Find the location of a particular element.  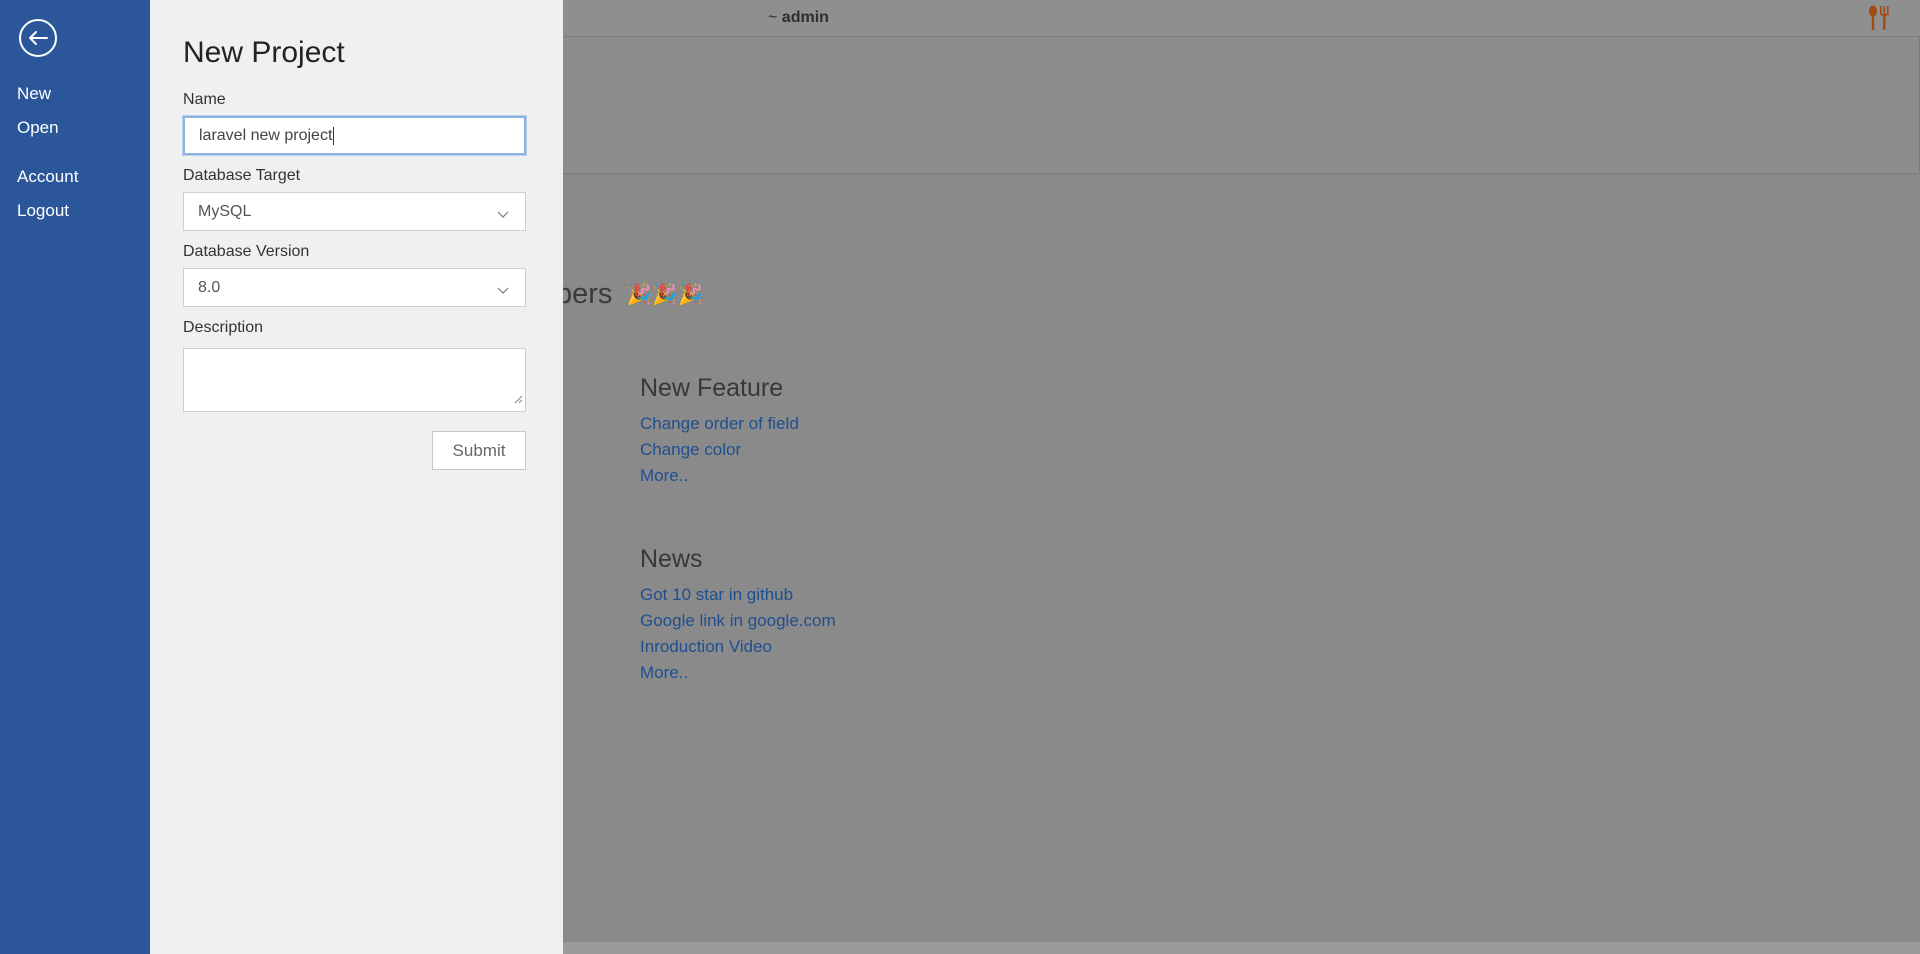

welcome-text: pers is located at coordinates (584, 294).